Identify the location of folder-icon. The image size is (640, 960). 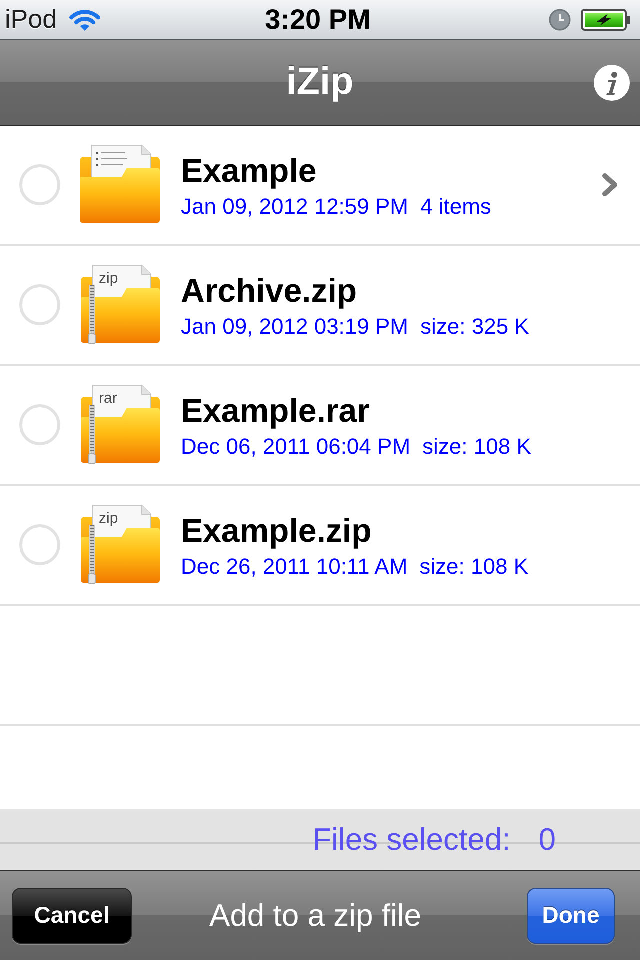
(120, 185).